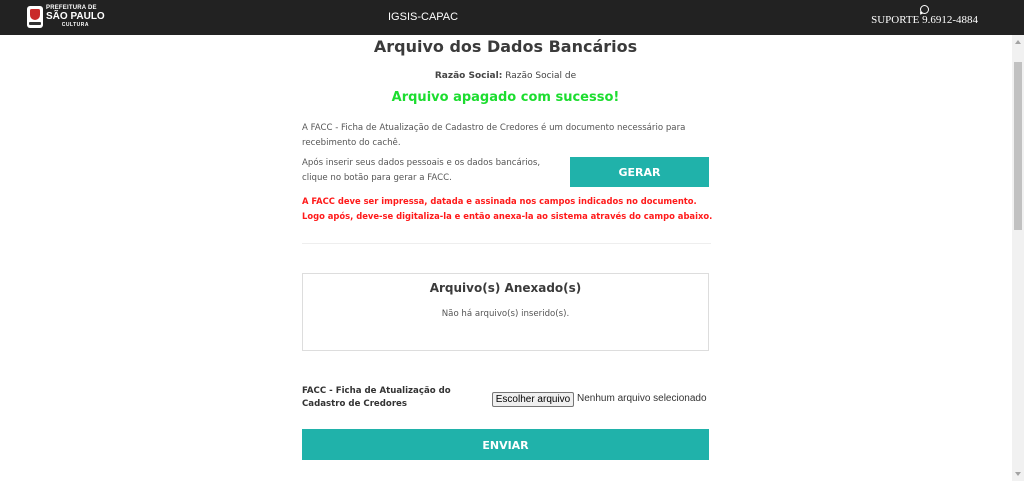 The width and height of the screenshot is (1024, 481). What do you see at coordinates (1018, 258) in the screenshot?
I see `page-scrollbar` at bounding box center [1018, 258].